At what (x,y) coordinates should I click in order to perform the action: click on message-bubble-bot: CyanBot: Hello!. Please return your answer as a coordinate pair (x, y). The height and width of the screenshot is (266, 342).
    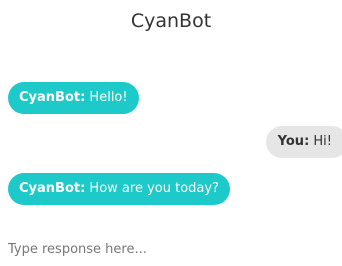
    Looking at the image, I should click on (73, 98).